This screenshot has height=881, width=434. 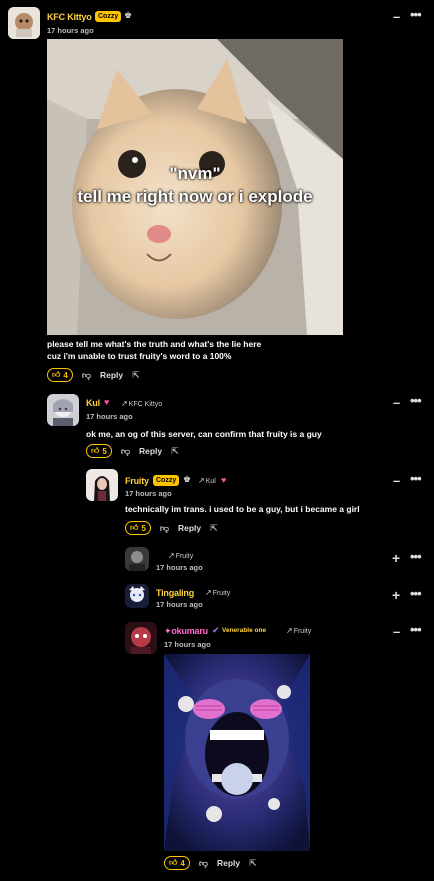 I want to click on user-flair: Venerable one, so click(x=244, y=630).